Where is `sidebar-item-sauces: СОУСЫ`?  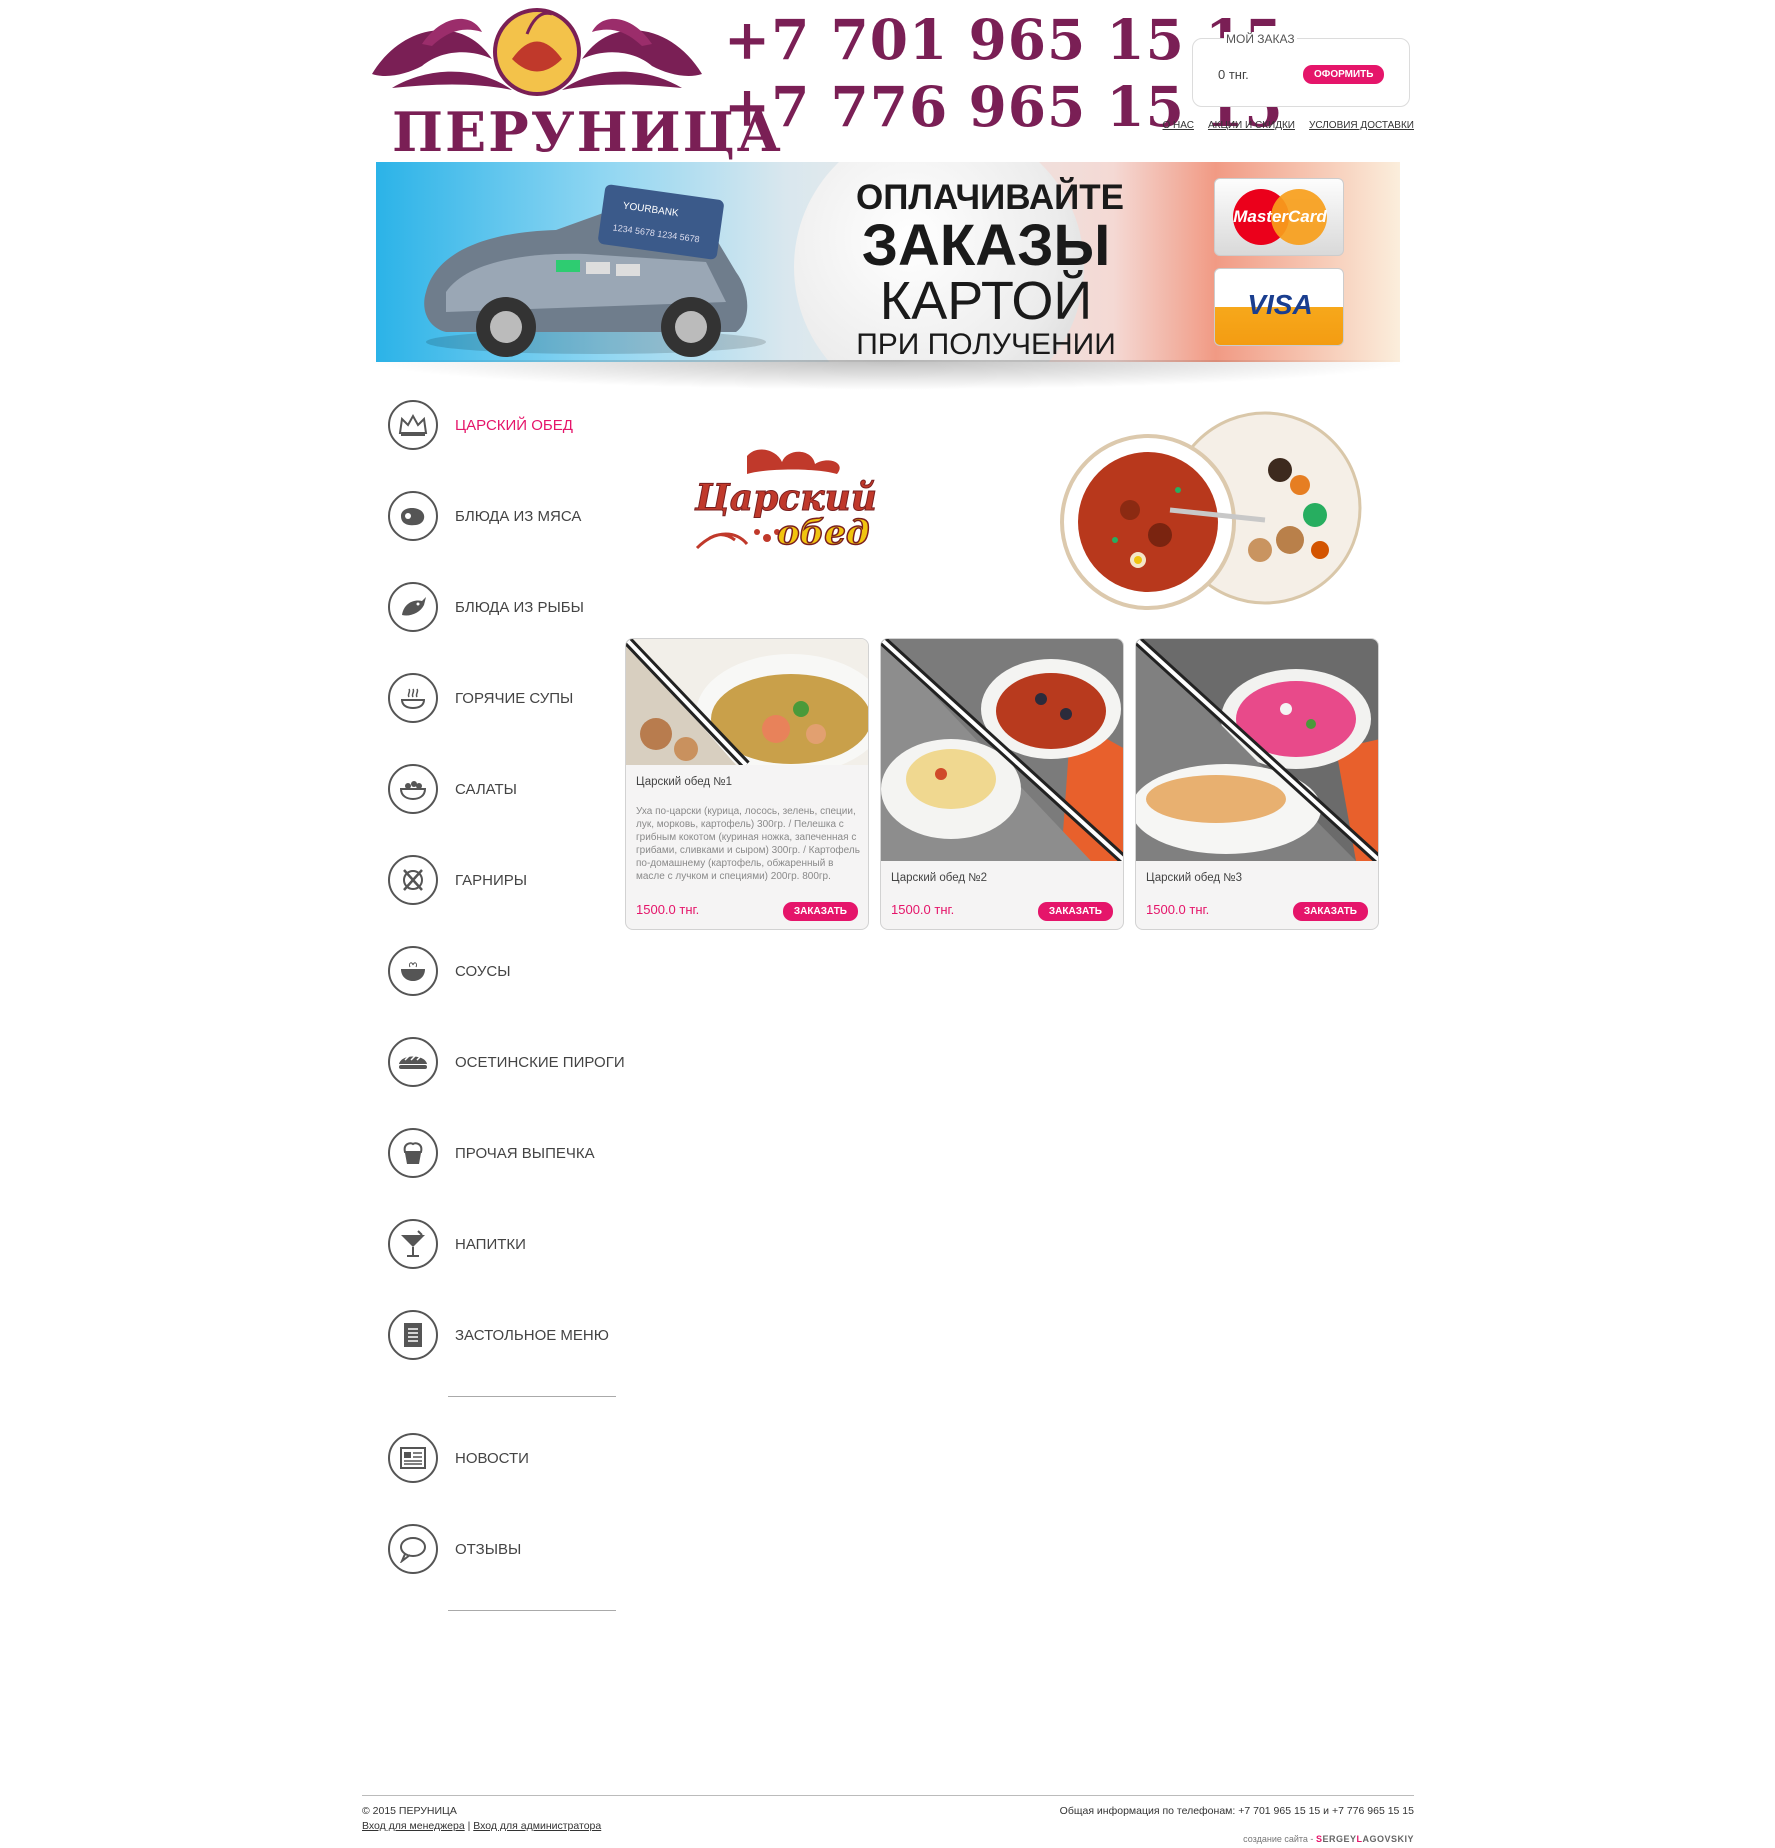
sidebar-item-sauces: СОУСЫ is located at coordinates (508, 971).